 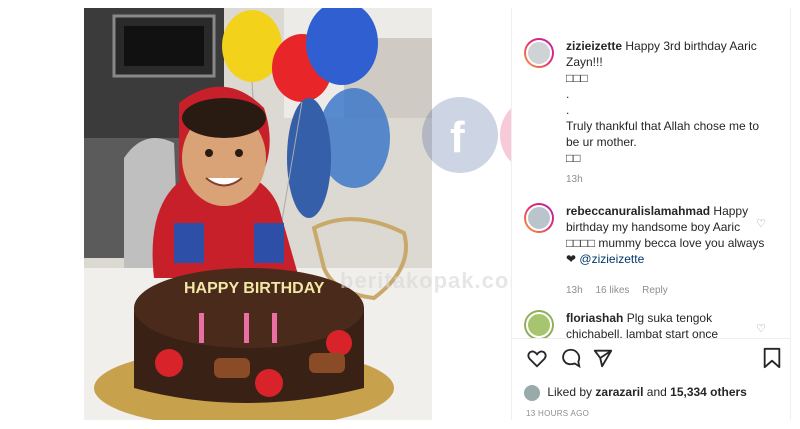 What do you see at coordinates (557, 413) in the screenshot?
I see `post-timestamp: 13 HOURS AGO` at bounding box center [557, 413].